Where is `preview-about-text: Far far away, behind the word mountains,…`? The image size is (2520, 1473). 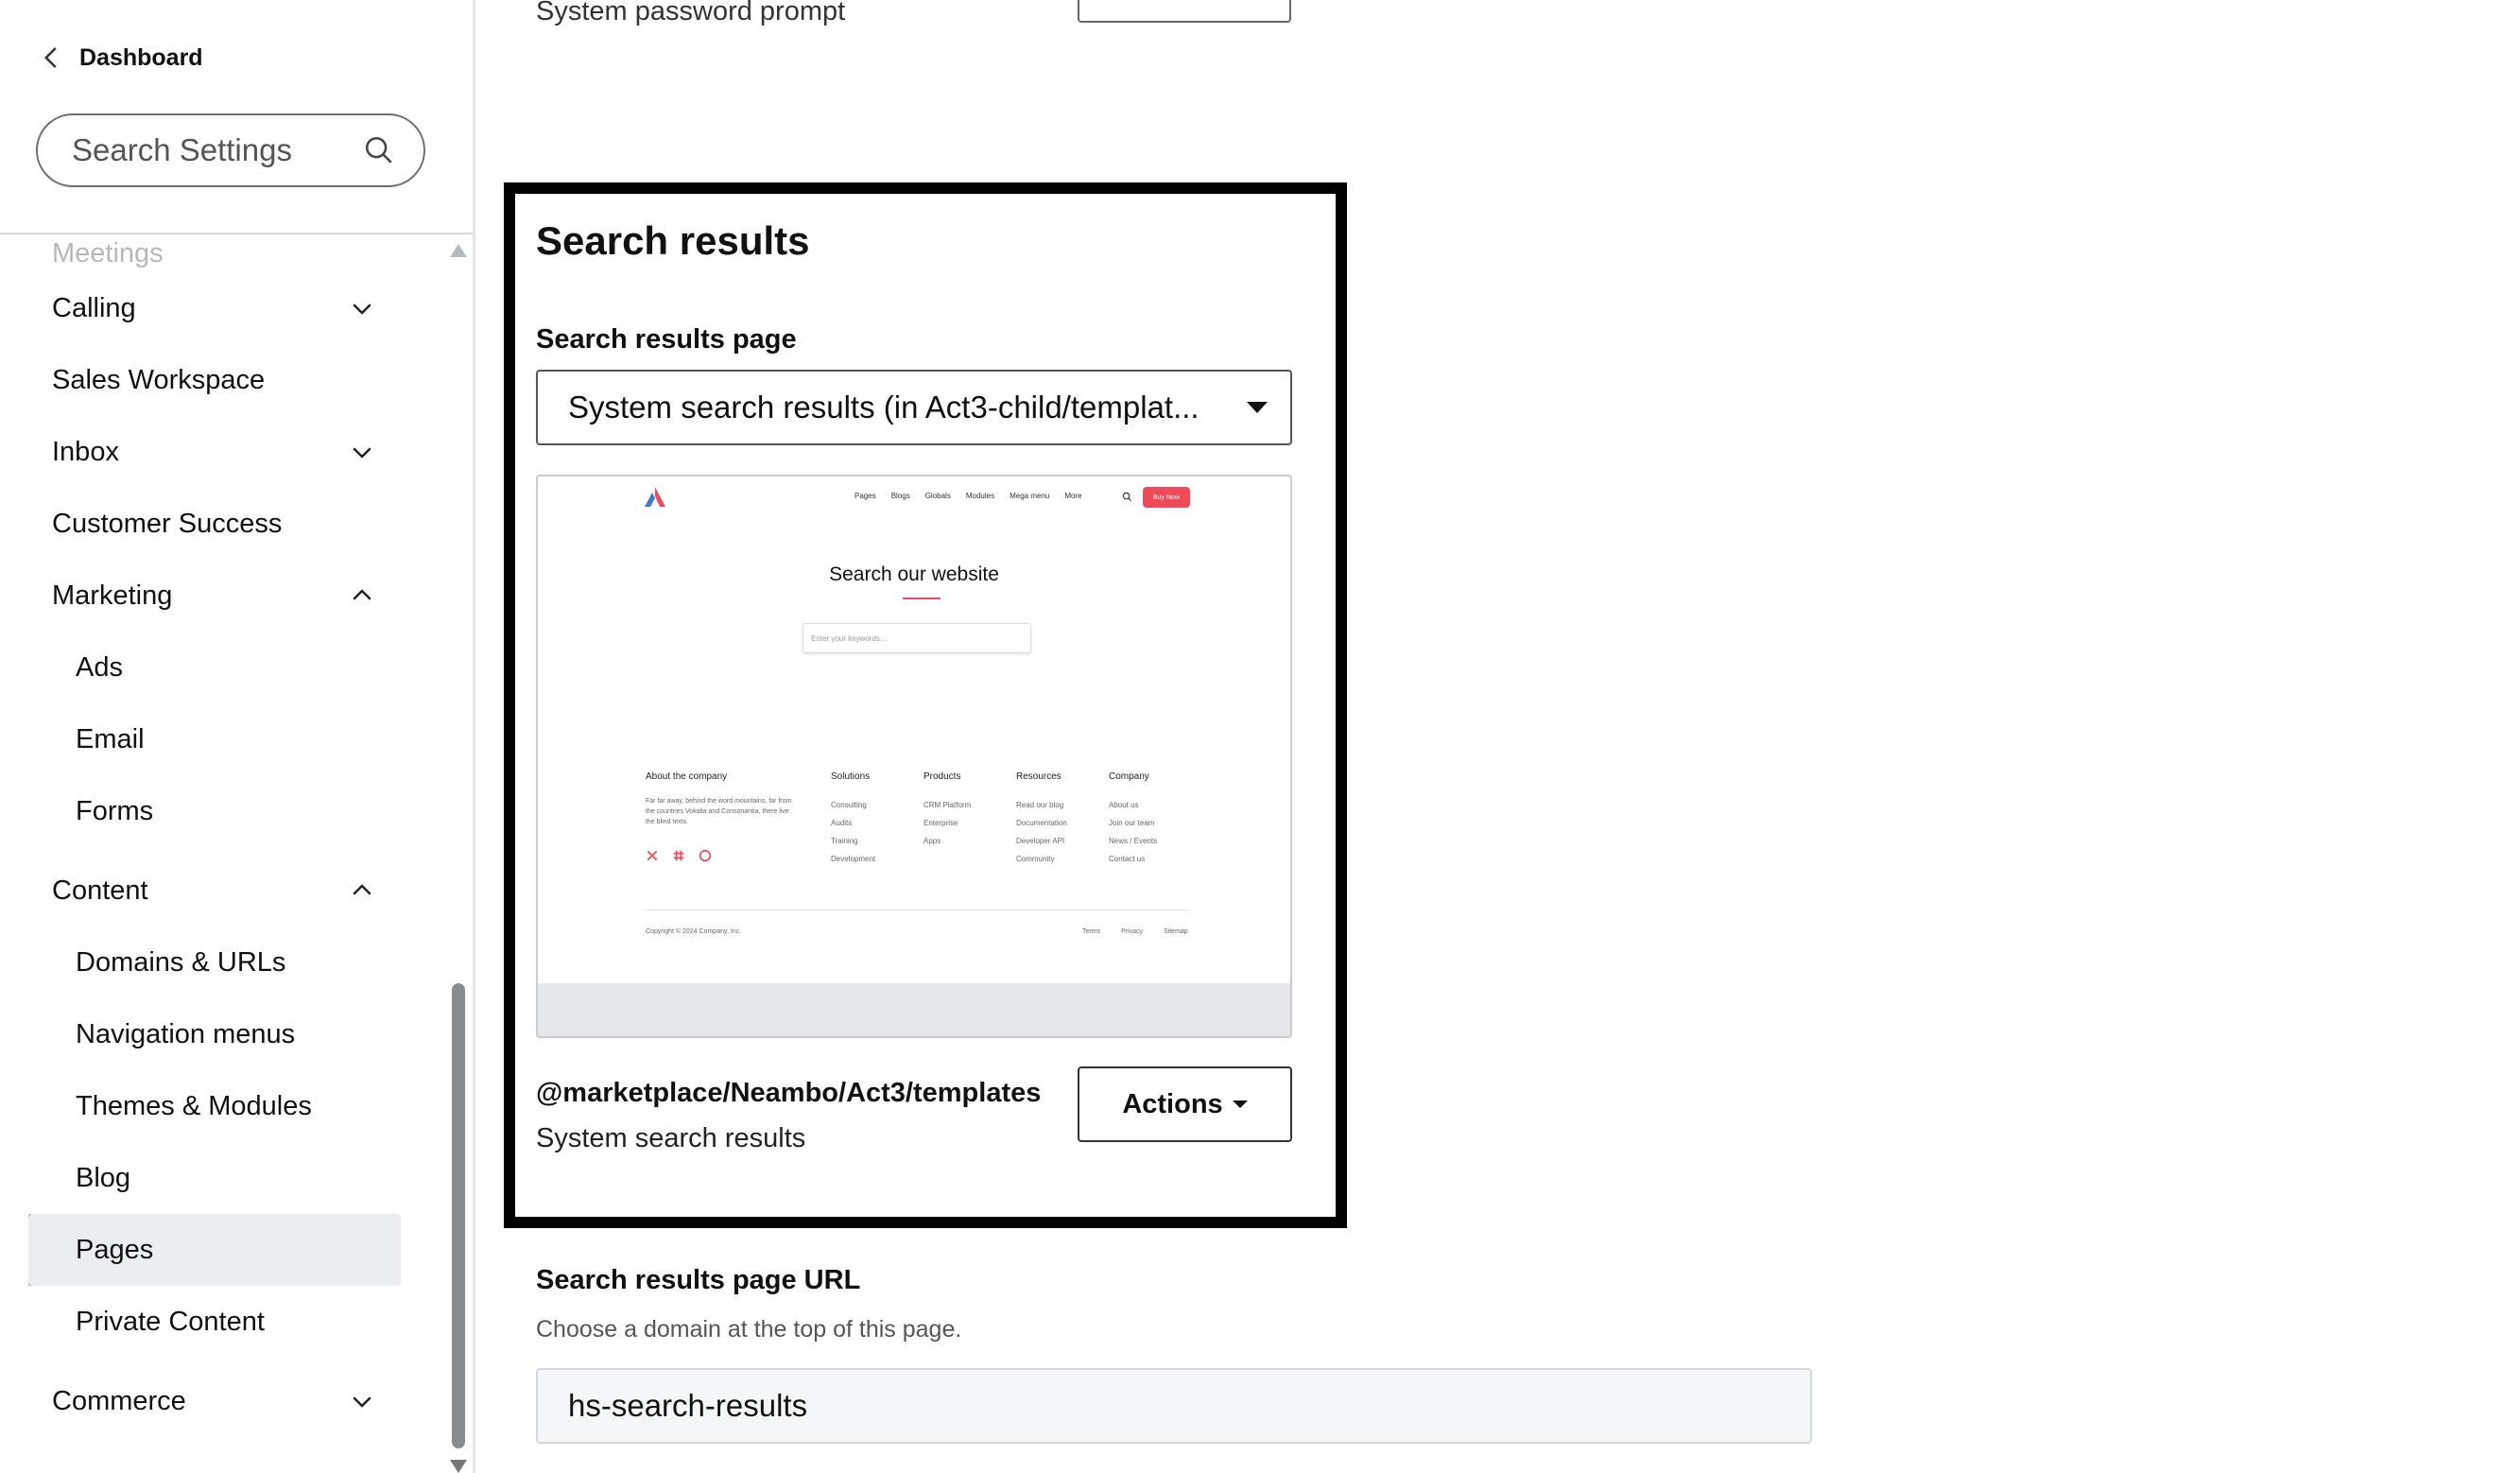 preview-about-text: Far far away, behind the word mountains,… is located at coordinates (719, 811).